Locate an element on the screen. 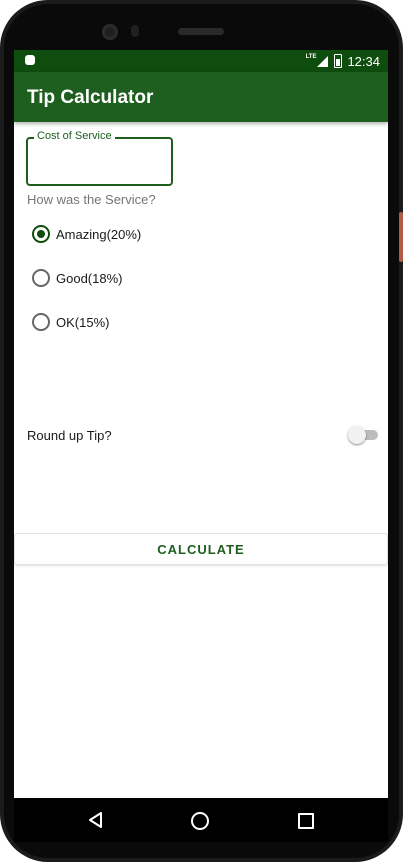 This screenshot has height=862, width=403. back-icon is located at coordinates (96, 820).